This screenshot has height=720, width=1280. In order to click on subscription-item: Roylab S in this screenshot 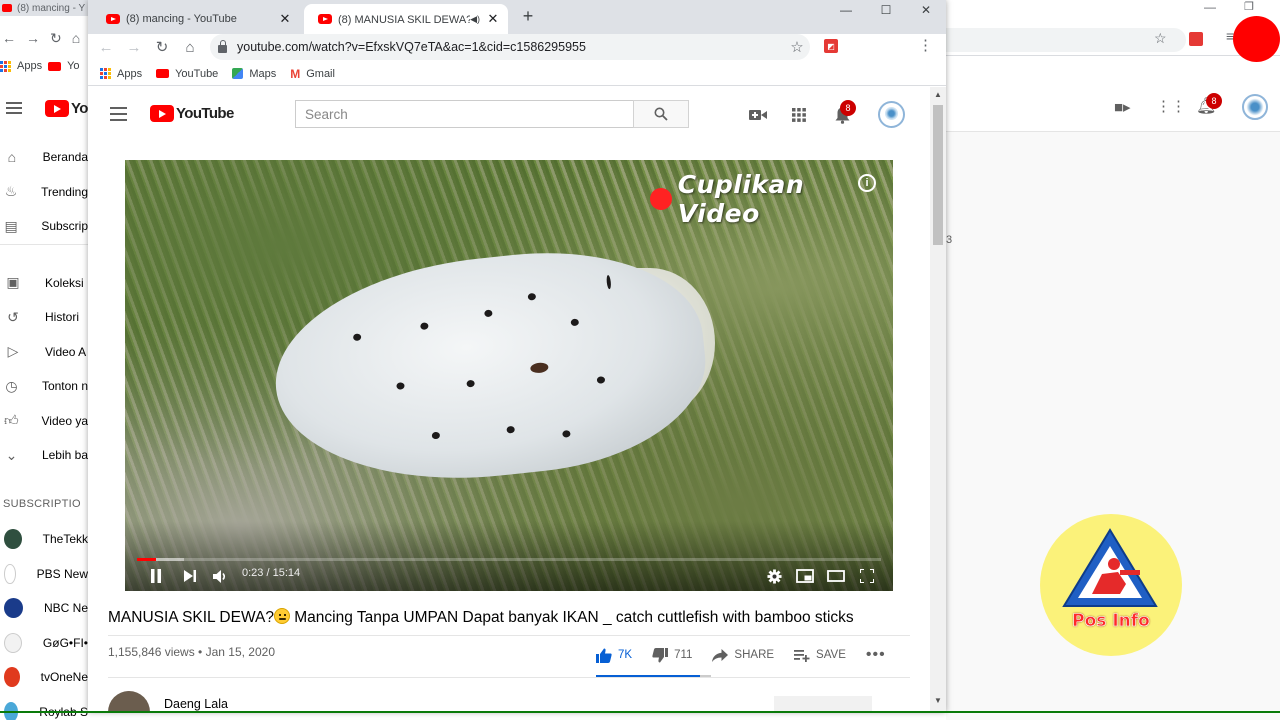, I will do `click(44, 707)`.